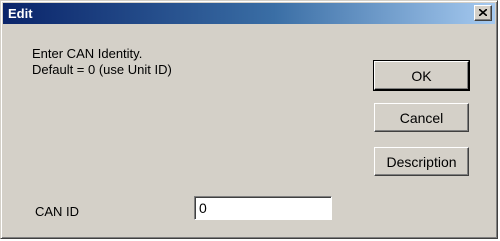 The image size is (500, 241). I want to click on description-button: Description, so click(421, 161).